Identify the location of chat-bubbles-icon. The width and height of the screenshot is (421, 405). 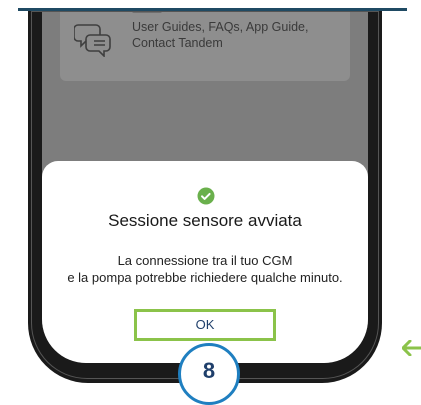
(92, 40).